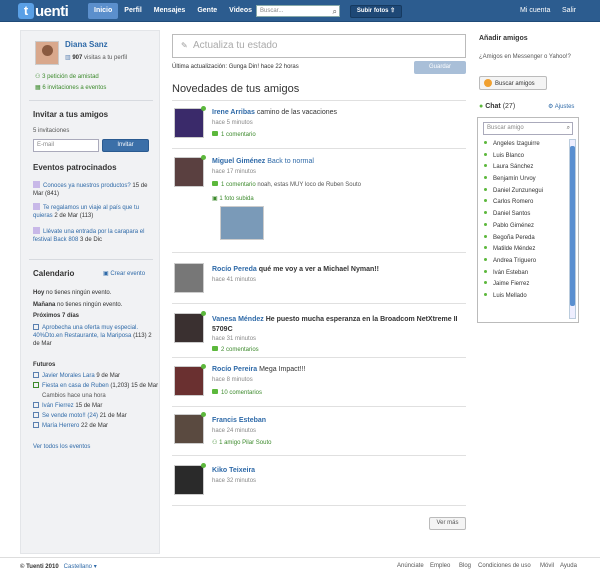 The image size is (600, 586). Describe the element at coordinates (89, 406) in the screenshot. I see `future-event-date: 15 de Mar` at that location.